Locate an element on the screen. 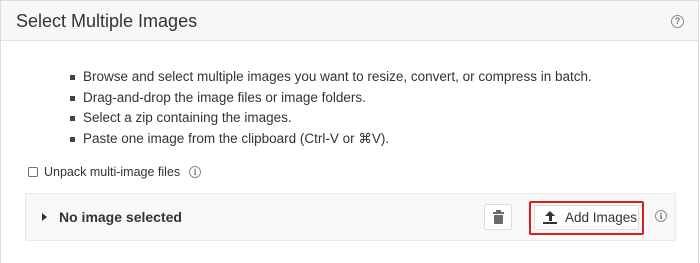 Image resolution: width=700 pixels, height=263 pixels. unpack-option: Unpack multi-image files i is located at coordinates (115, 172).